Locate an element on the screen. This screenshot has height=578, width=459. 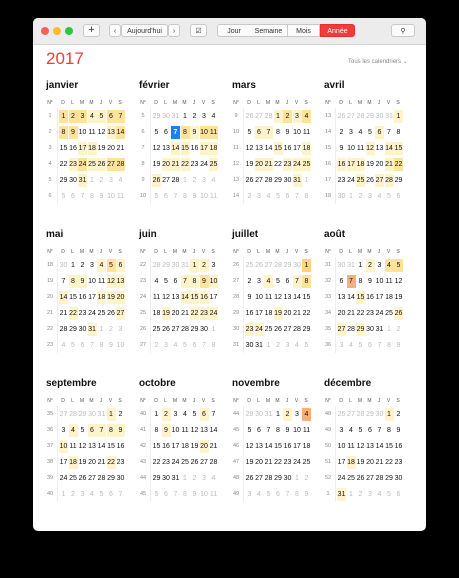
add-event-button: + is located at coordinates (91, 30).